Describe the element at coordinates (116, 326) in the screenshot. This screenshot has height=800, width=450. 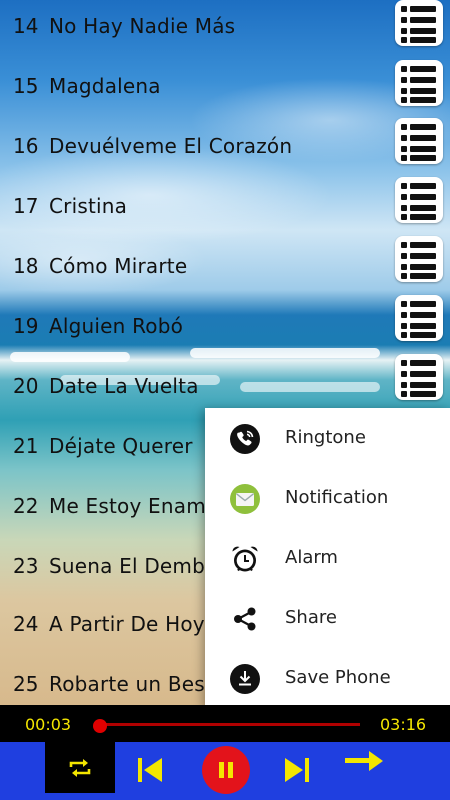
I see `song-title: Alguien Robó` at that location.